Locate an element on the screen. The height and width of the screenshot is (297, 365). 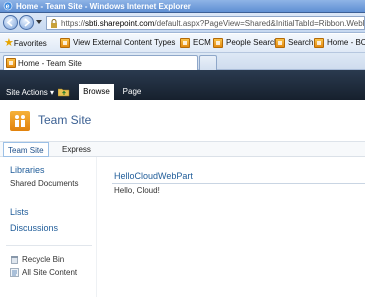
tab-browse: Browse is located at coordinates (96, 92).